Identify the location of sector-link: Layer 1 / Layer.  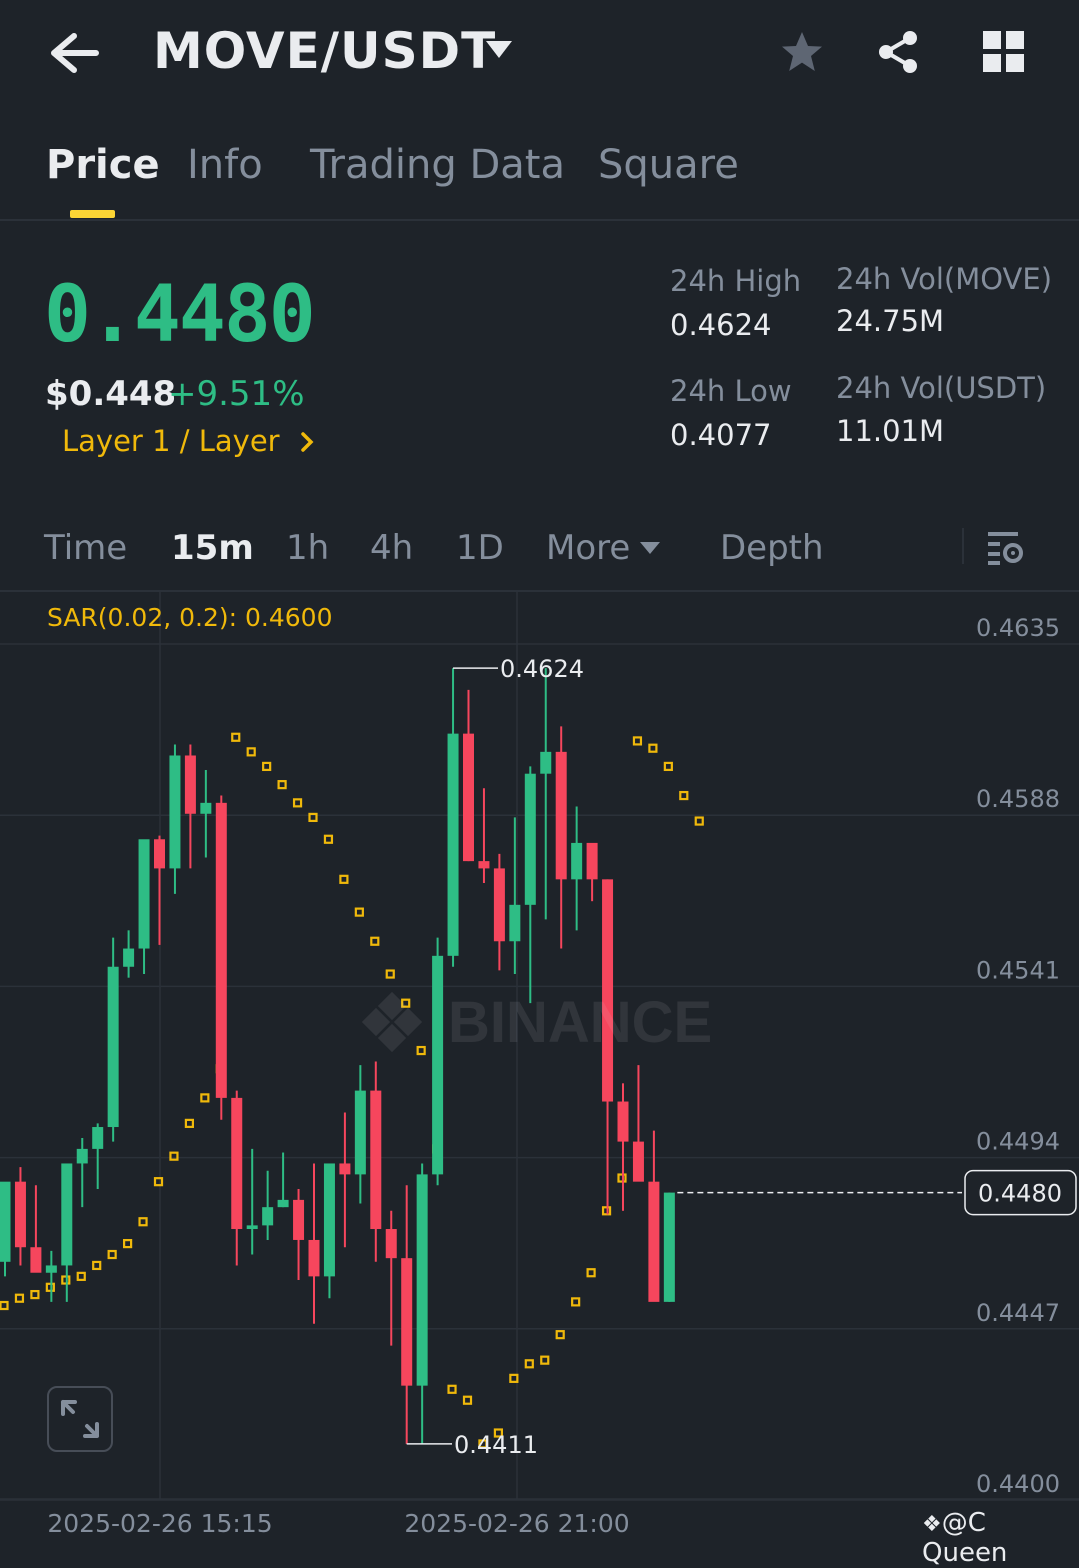
(171, 441).